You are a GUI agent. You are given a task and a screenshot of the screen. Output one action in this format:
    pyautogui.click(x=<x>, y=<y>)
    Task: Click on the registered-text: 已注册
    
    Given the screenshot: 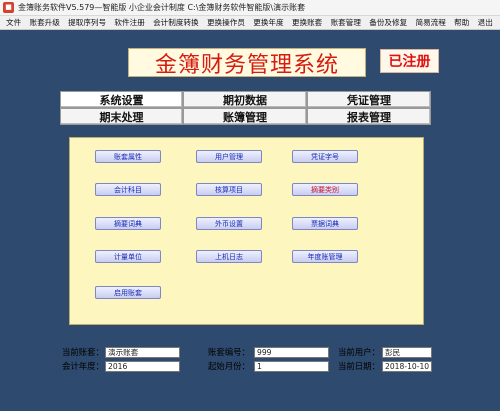 What is the action you would take?
    pyautogui.click(x=409, y=62)
    